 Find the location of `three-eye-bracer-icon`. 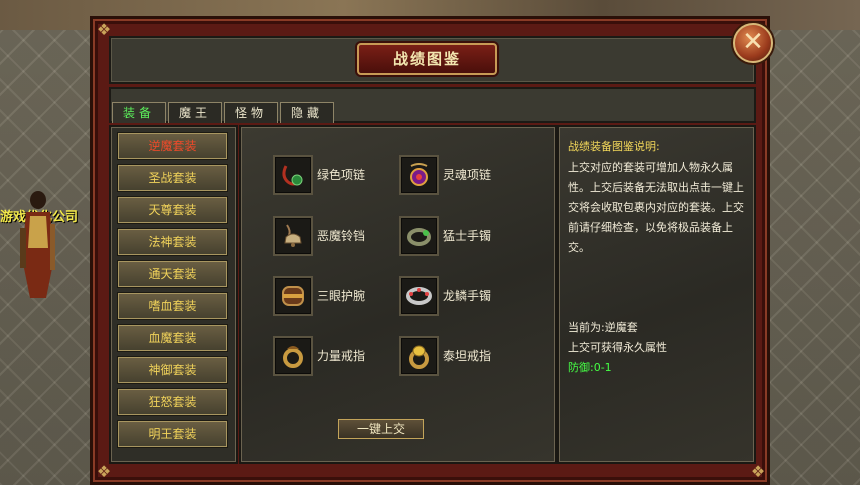

three-eye-bracer-icon is located at coordinates (293, 296).